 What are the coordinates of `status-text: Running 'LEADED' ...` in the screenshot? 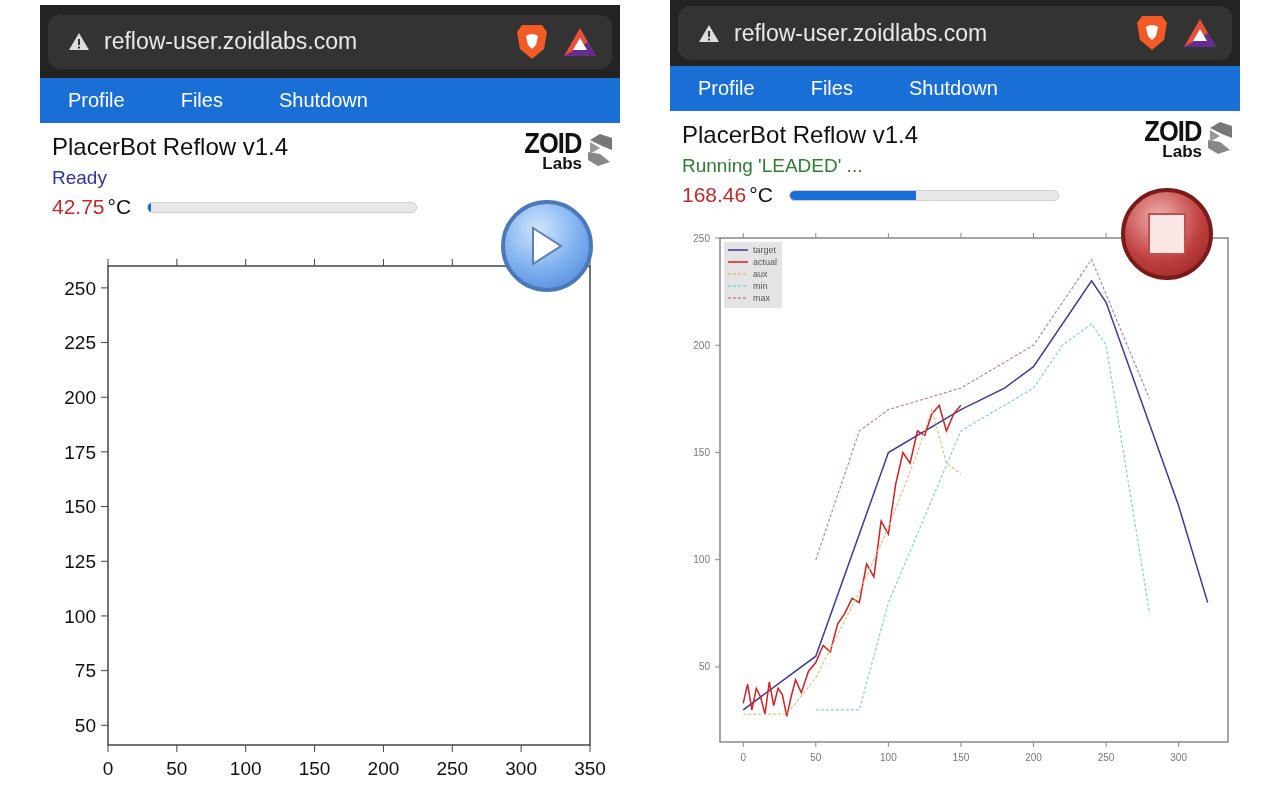 It's located at (773, 166).